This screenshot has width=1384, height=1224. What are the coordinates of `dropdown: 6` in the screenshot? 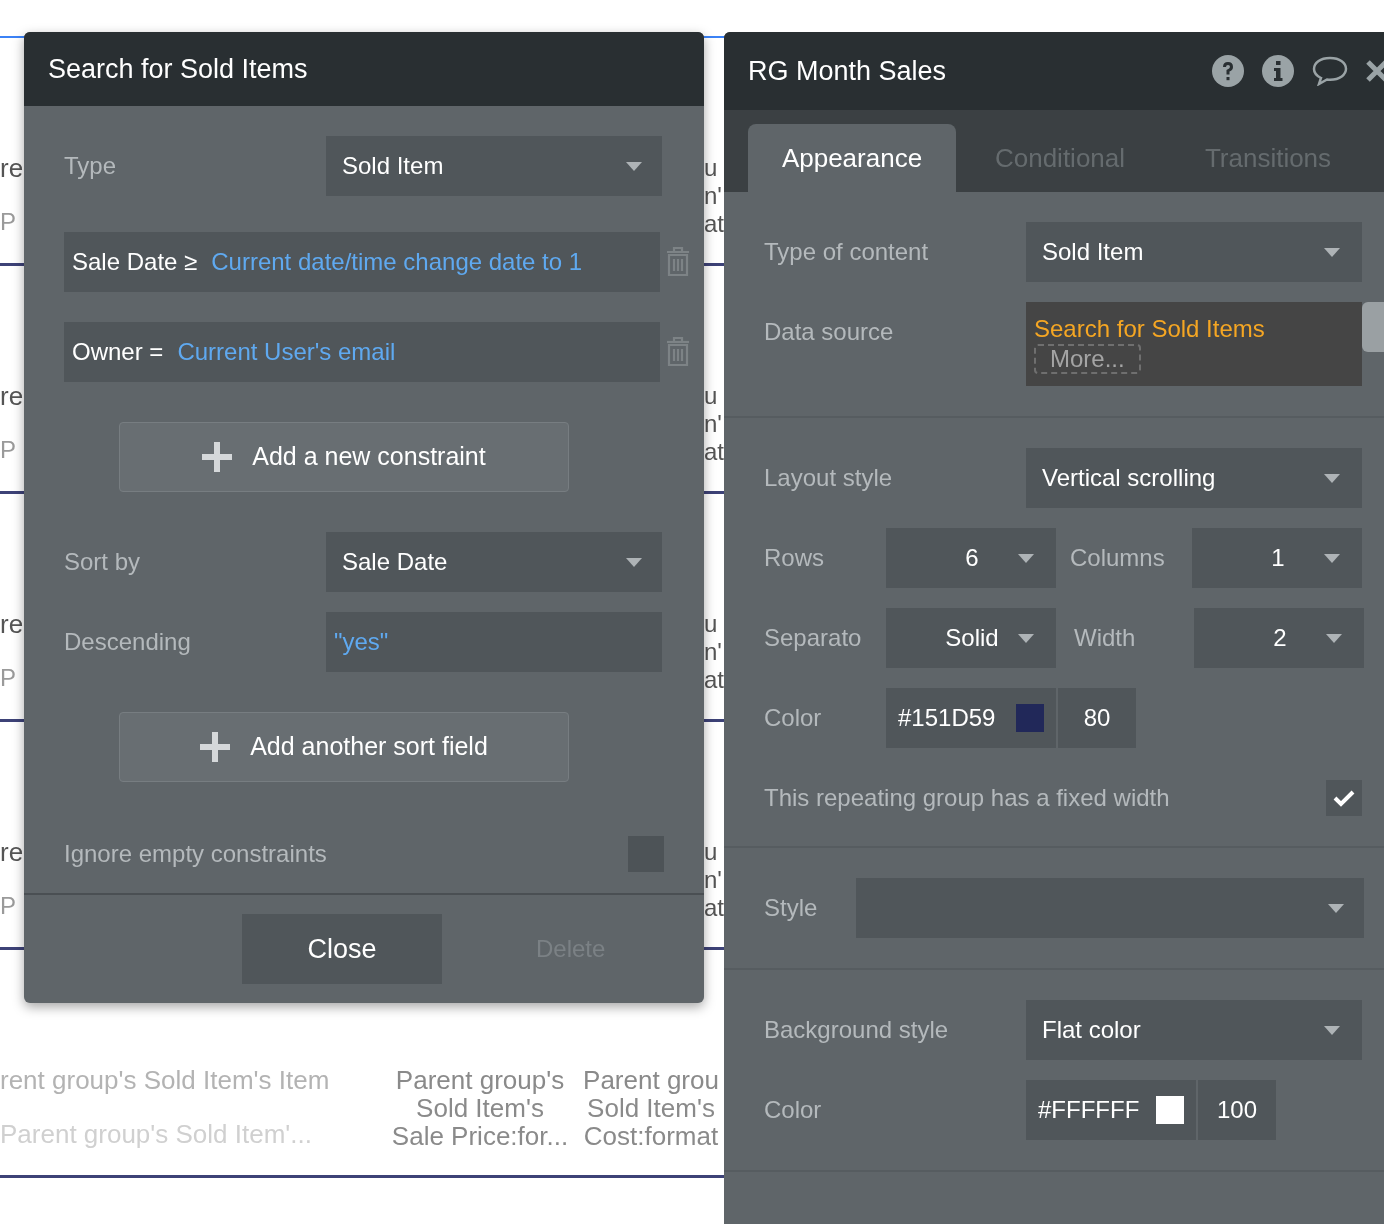 It's located at (971, 558).